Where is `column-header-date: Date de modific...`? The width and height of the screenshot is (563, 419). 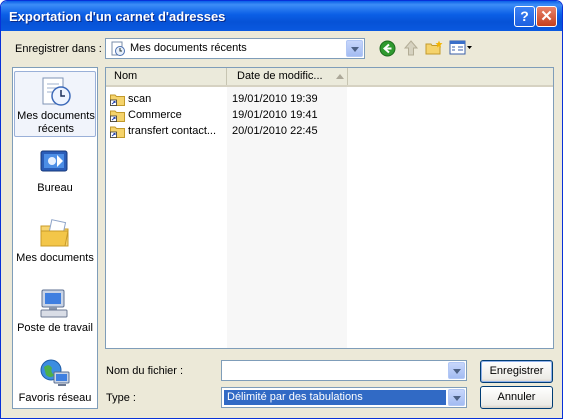 column-header-date: Date de modific... is located at coordinates (287, 76).